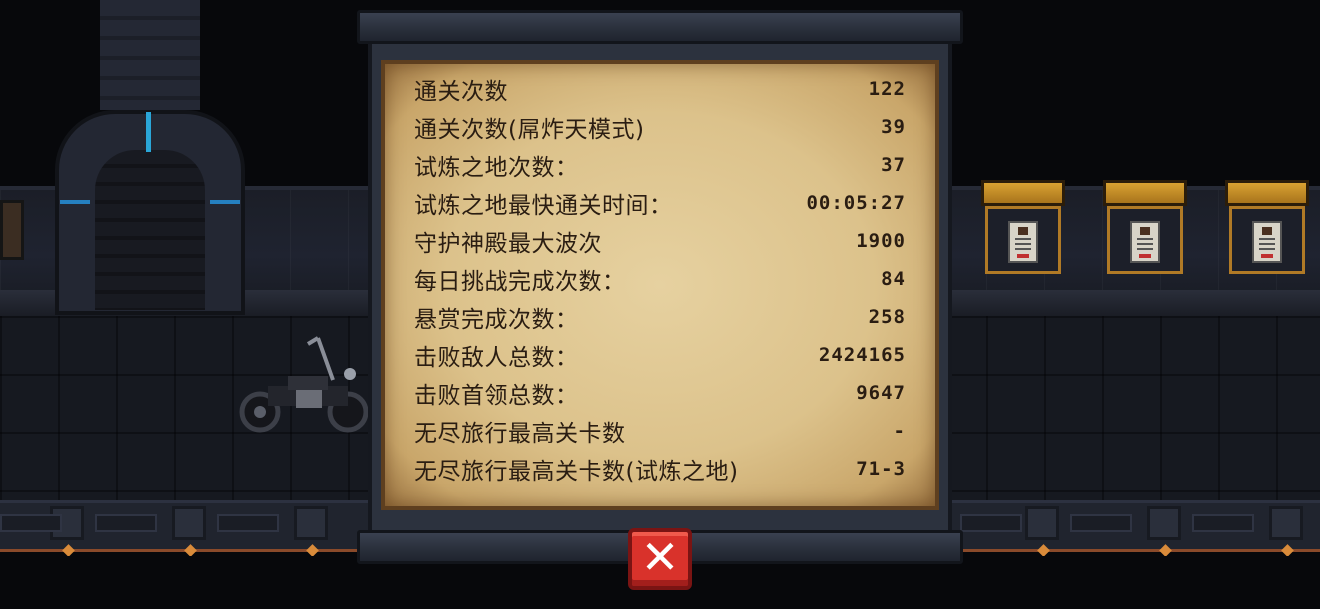 The height and width of the screenshot is (609, 1320). I want to click on stat-label: 通关次数, so click(461, 92).